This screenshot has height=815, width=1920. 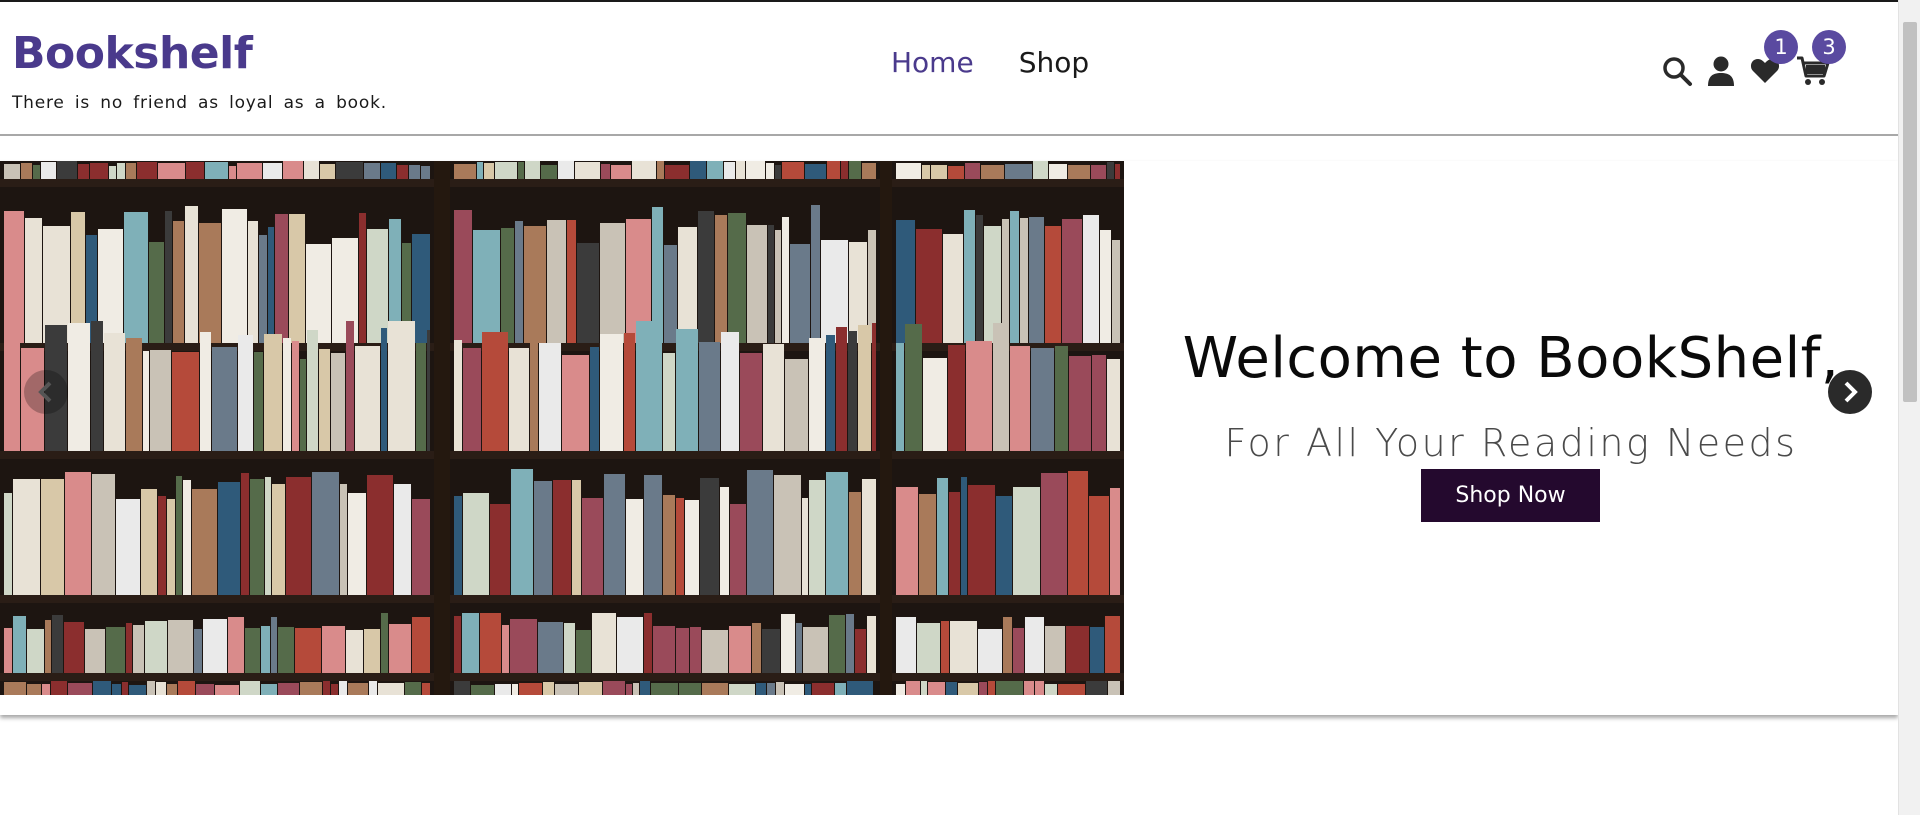 I want to click on hero-subtitle: For All Your Reading Needs, so click(x=1511, y=443).